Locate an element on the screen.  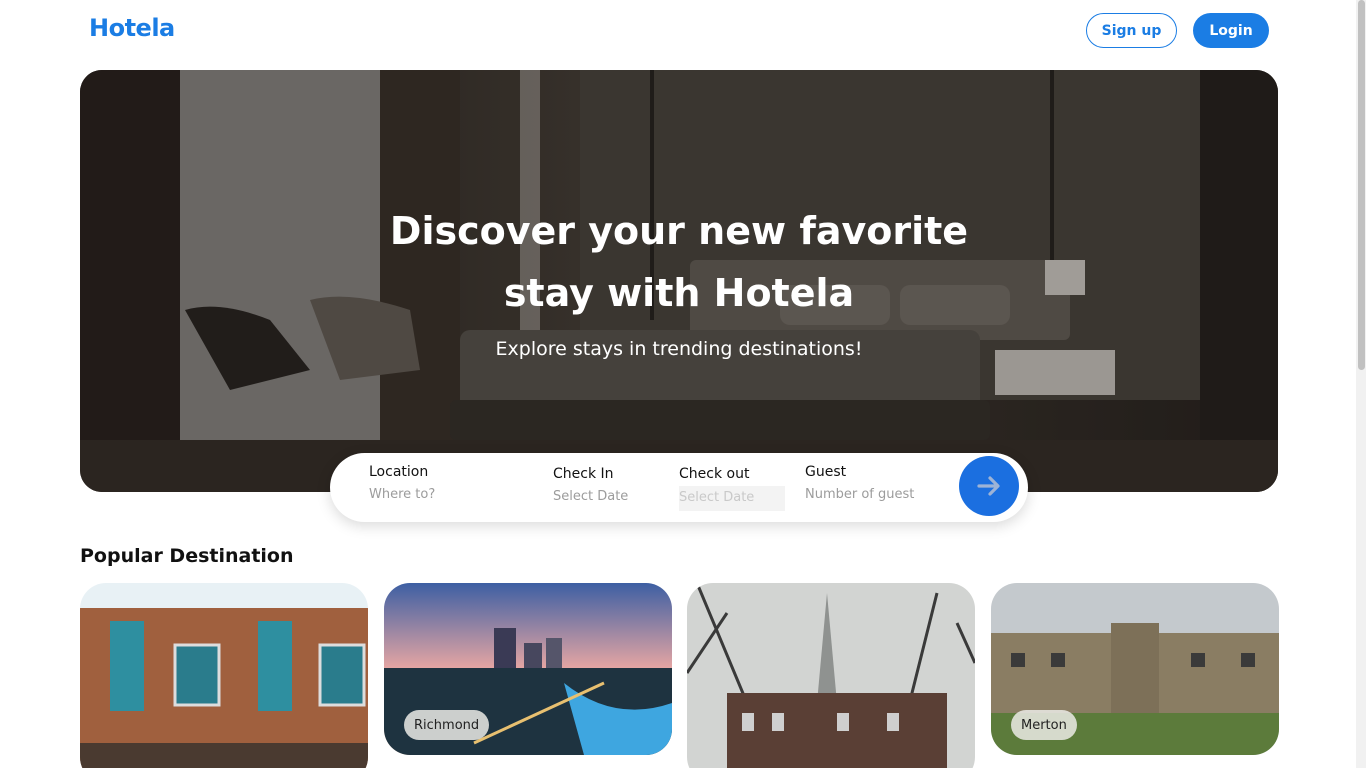
destination-card-merton: Merton is located at coordinates (1135, 669).